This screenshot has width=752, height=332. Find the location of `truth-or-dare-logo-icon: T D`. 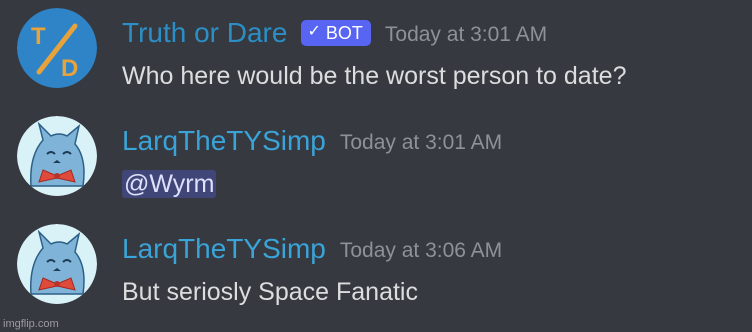

truth-or-dare-logo-icon: T D is located at coordinates (57, 48).